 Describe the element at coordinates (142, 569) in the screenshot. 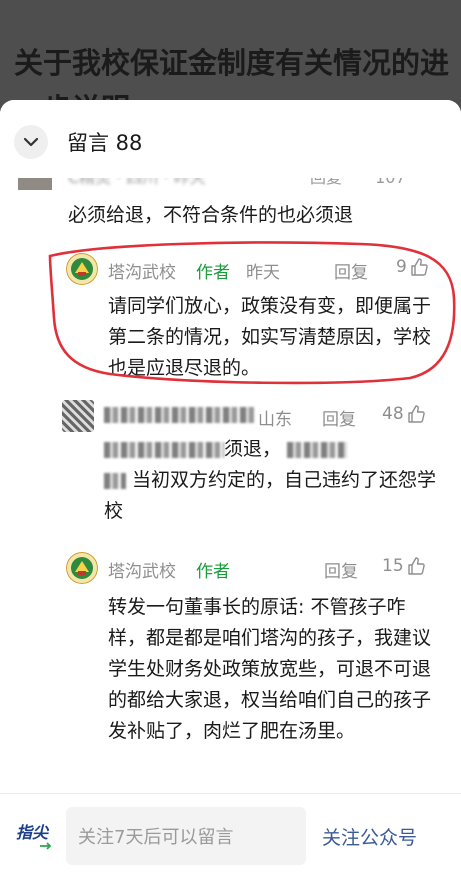

I see `author-name: 塔沟武校` at that location.